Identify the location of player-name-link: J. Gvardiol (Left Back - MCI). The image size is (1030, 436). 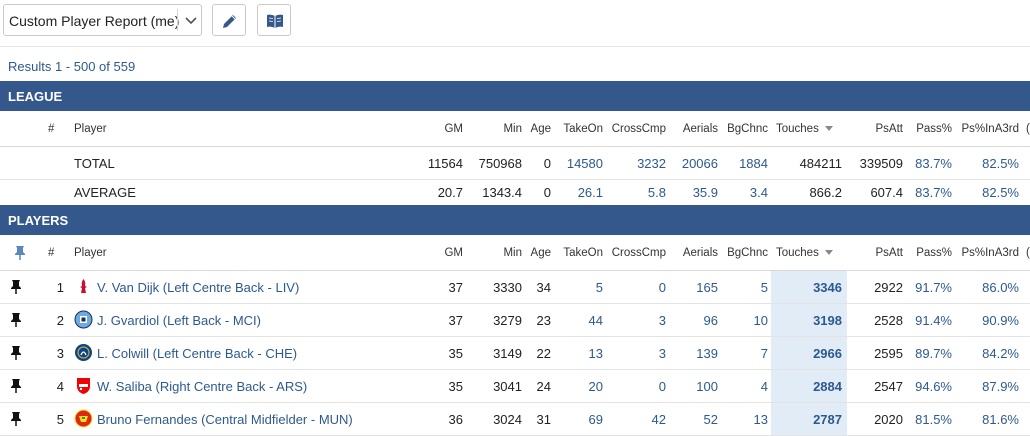
(179, 320).